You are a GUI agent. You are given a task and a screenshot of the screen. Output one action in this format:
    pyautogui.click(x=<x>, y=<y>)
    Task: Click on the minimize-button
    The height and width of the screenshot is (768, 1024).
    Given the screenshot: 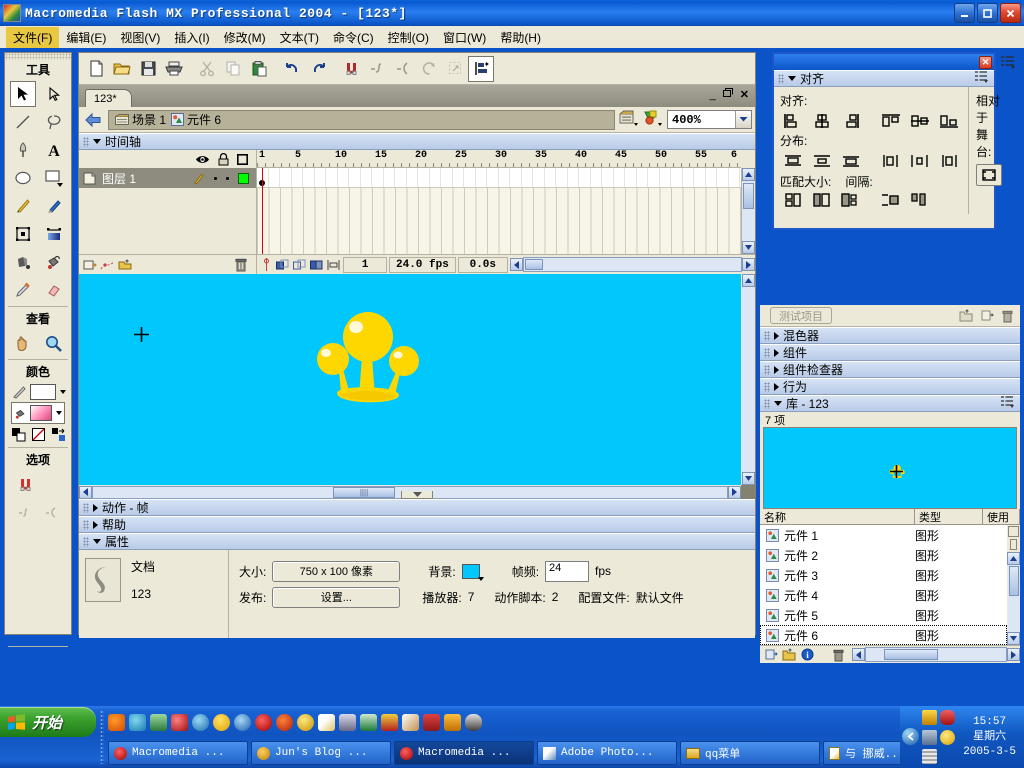 What is the action you would take?
    pyautogui.click(x=964, y=13)
    